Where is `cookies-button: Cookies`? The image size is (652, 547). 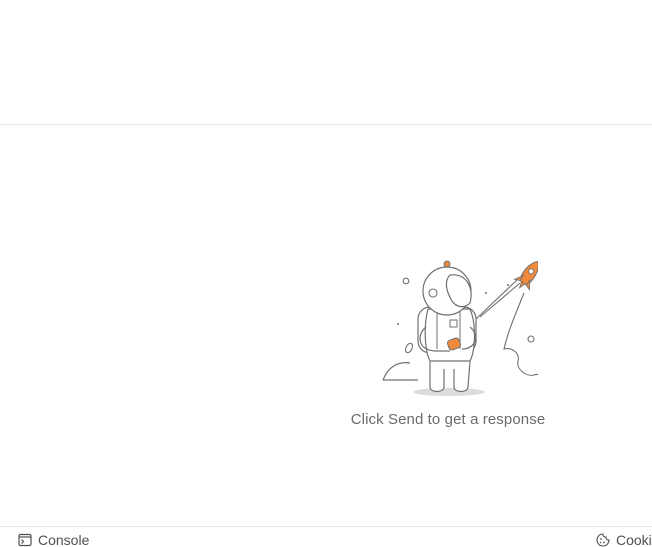 cookies-button: Cookies is located at coordinates (624, 539).